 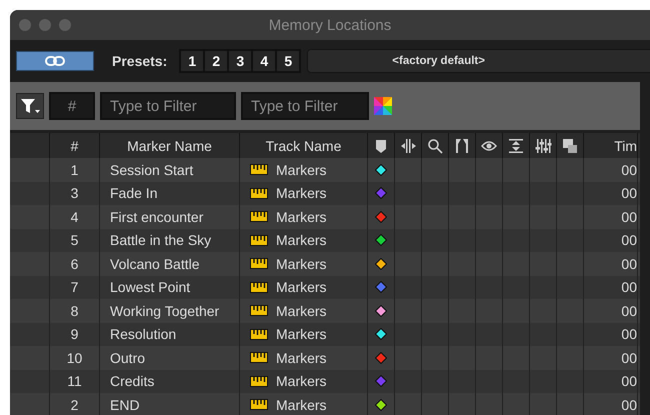 I want to click on preset-button: 2, so click(x=216, y=61).